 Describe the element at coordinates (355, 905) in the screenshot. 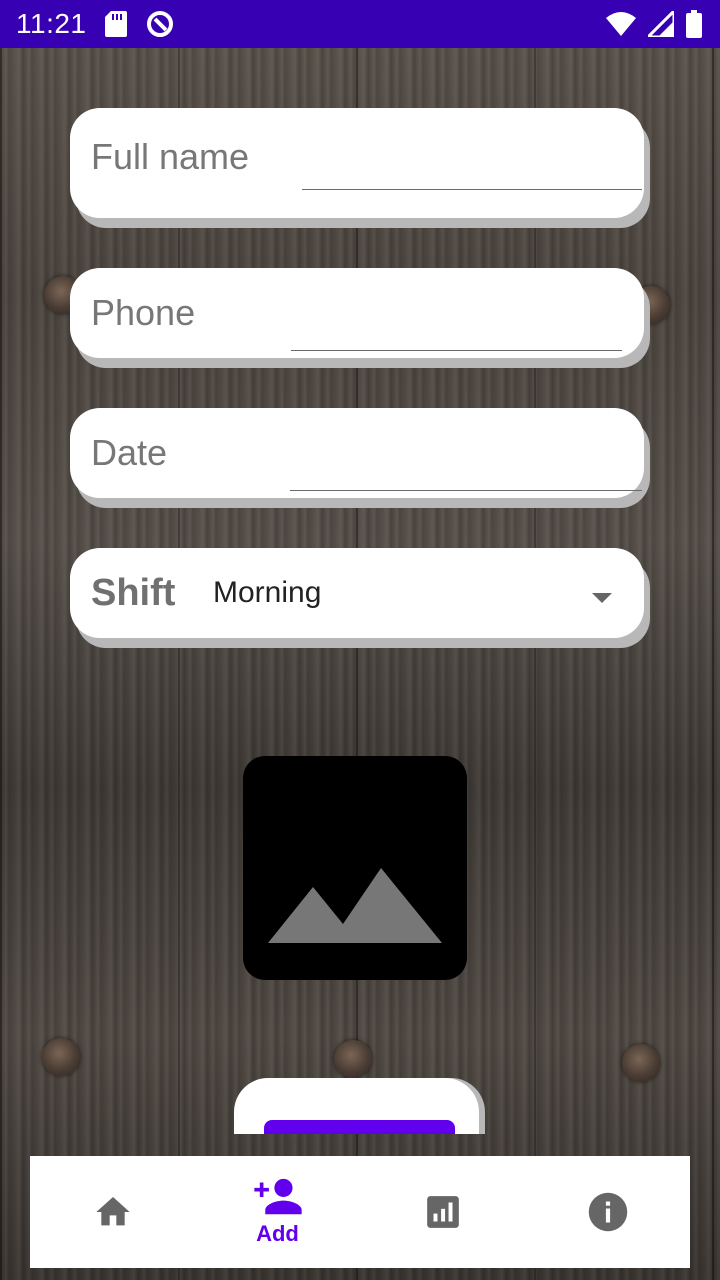

I see `image-icon` at that location.